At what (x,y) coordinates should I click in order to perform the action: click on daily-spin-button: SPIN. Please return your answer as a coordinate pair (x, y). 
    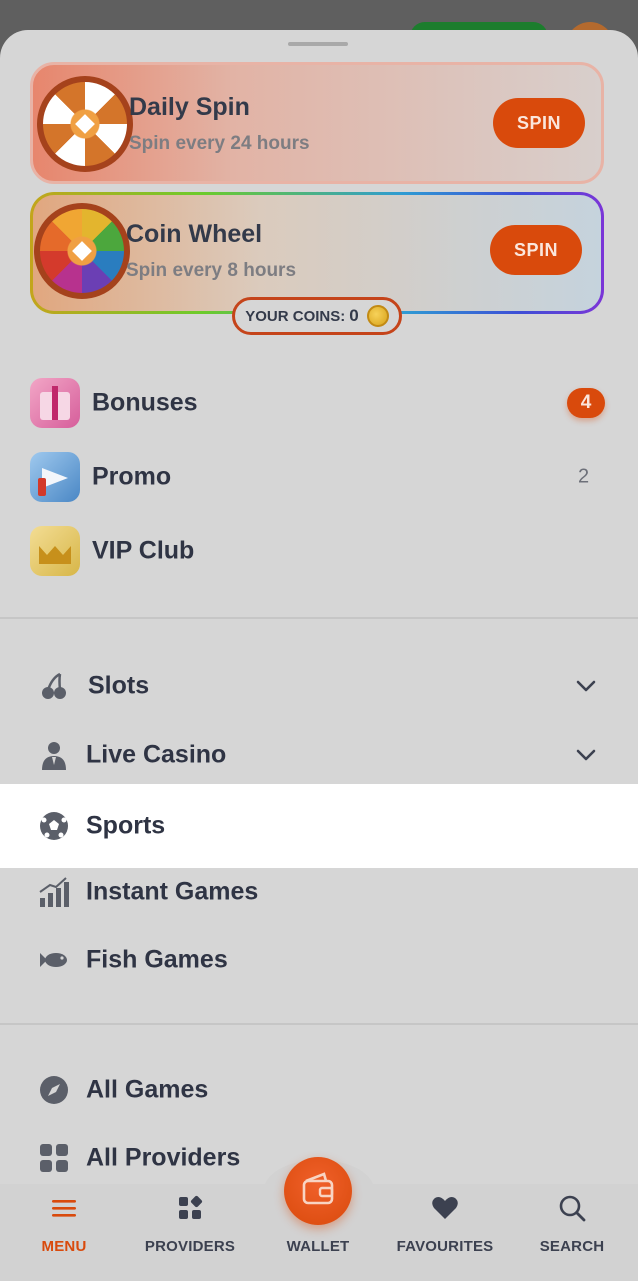
    Looking at the image, I should click on (539, 123).